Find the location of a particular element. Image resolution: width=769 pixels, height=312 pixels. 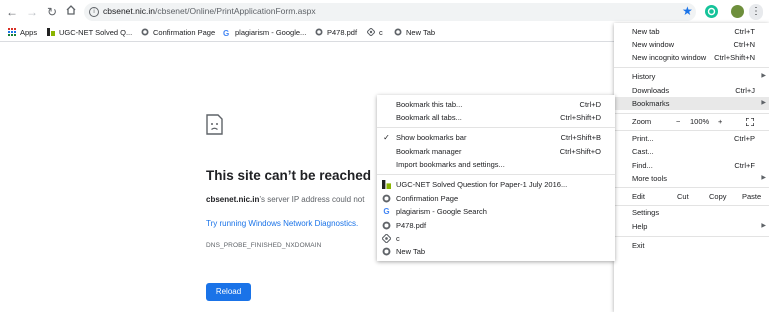

home-icon is located at coordinates (71, 12).